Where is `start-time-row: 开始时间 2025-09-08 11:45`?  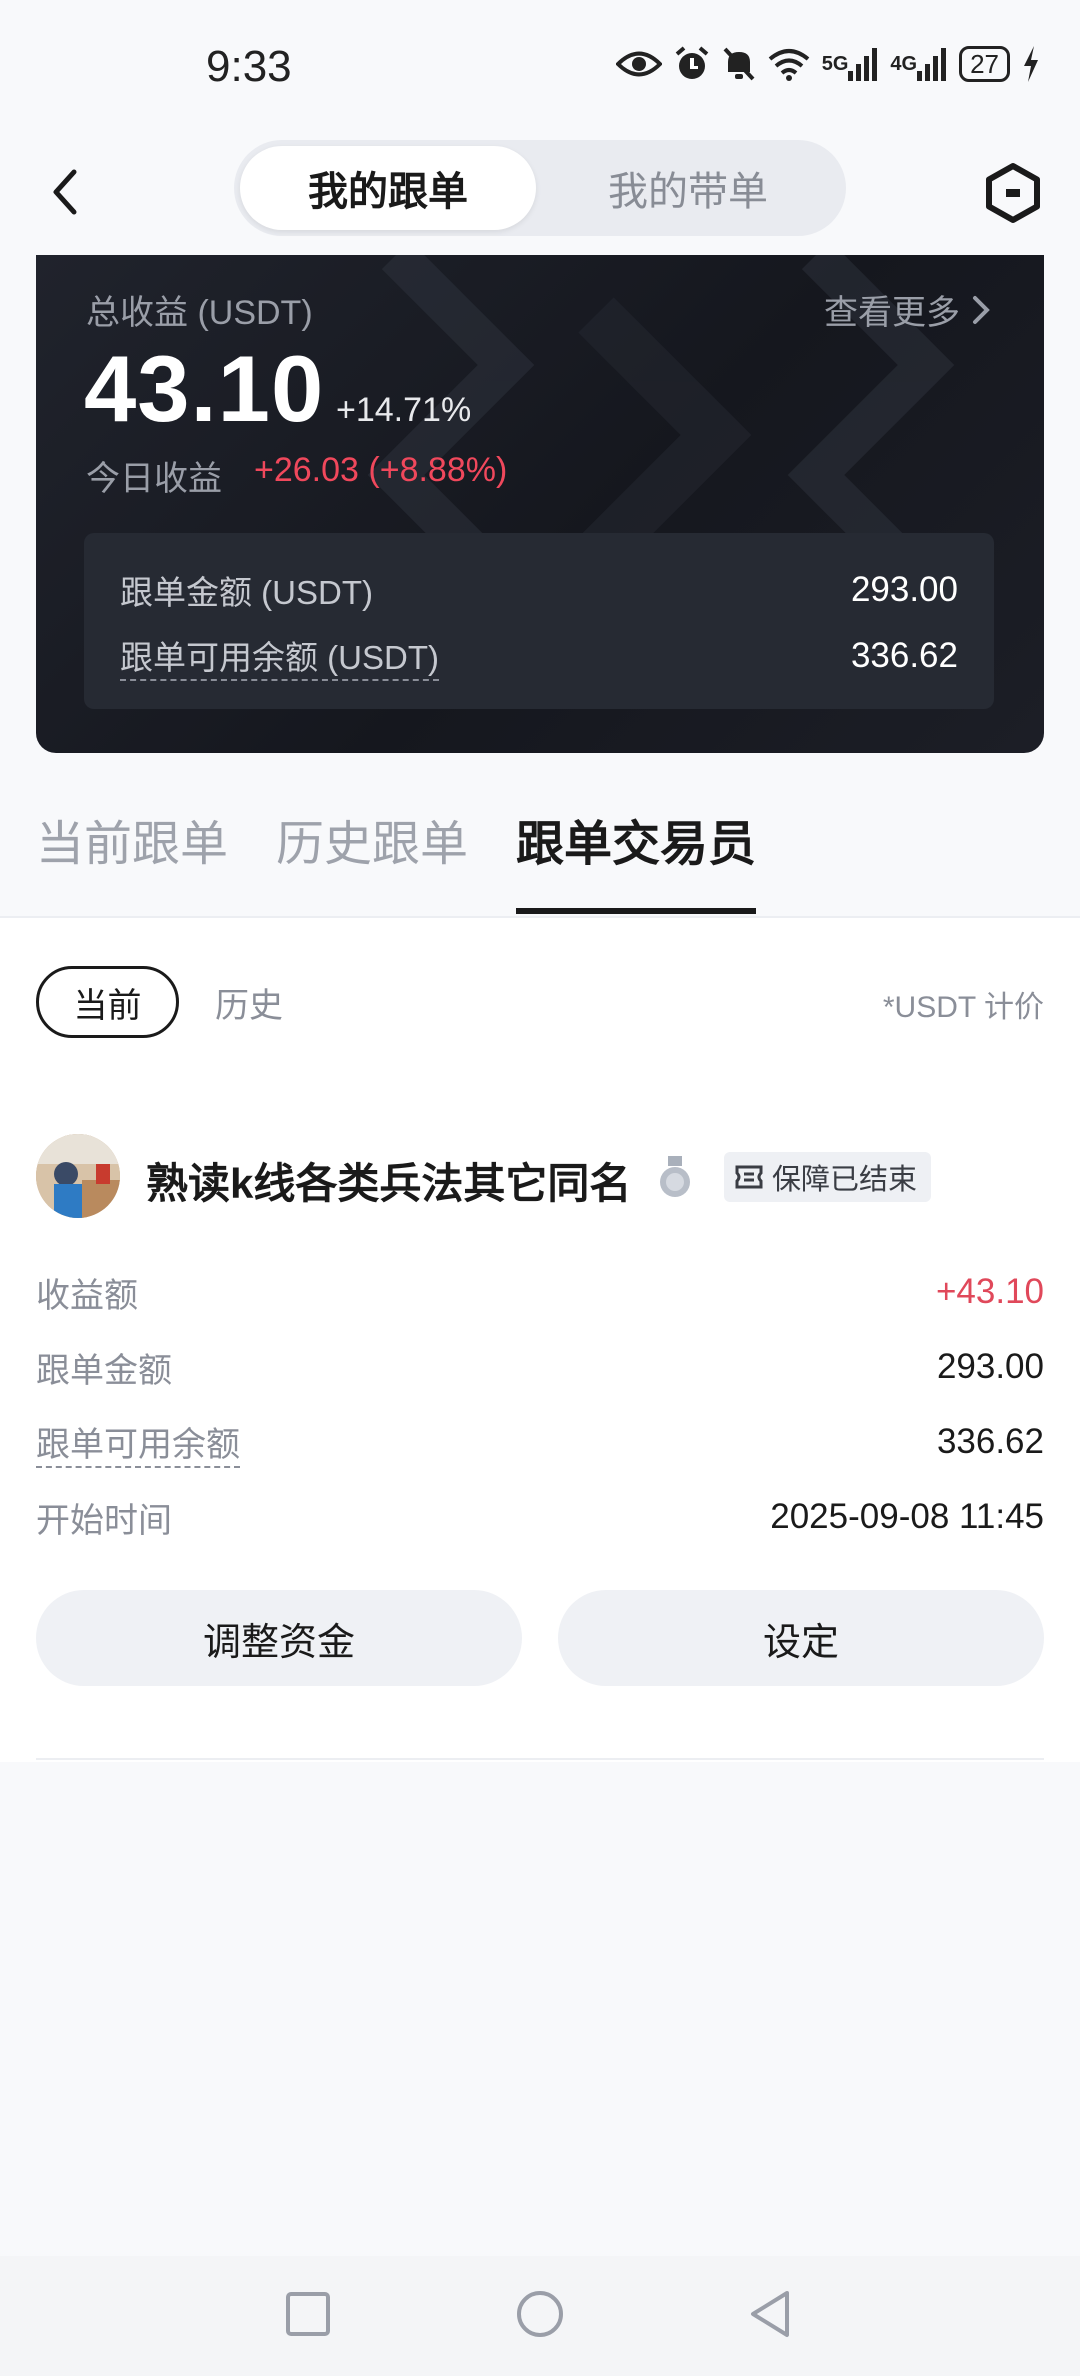
start-time-row: 开始时间 2025-09-08 11:45 is located at coordinates (540, 1517).